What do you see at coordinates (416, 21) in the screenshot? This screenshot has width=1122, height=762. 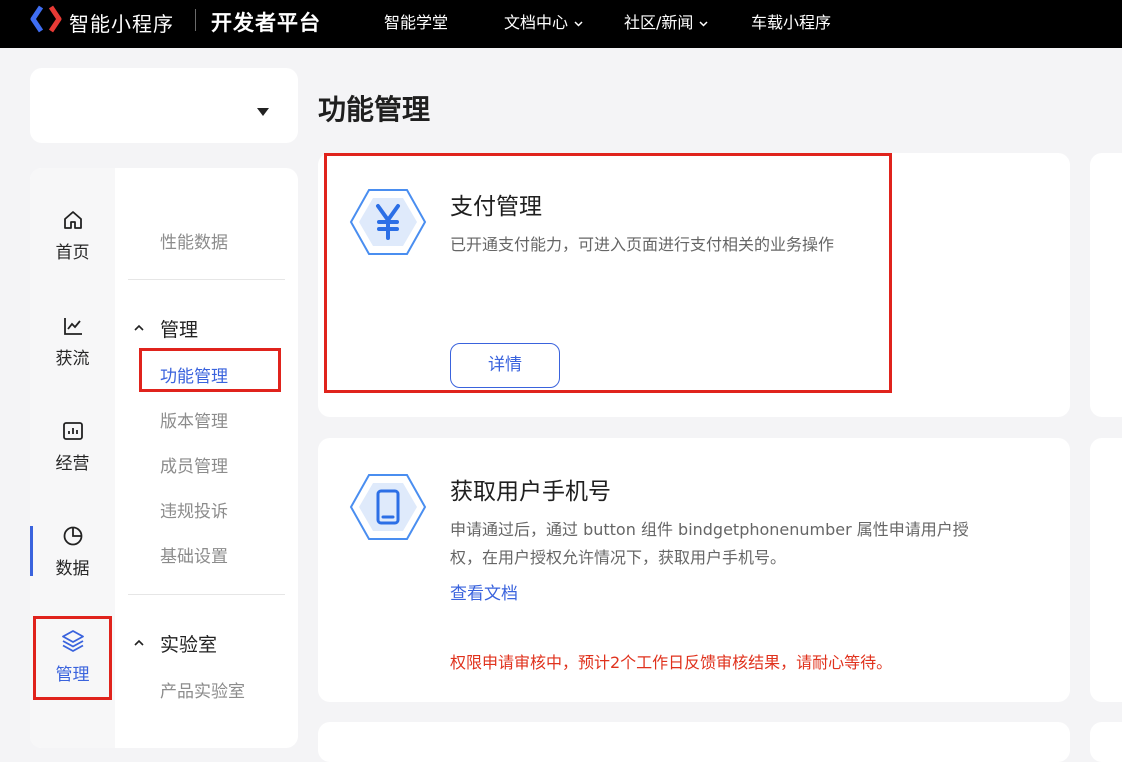 I see `nav-item-academy: 智能学堂` at bounding box center [416, 21].